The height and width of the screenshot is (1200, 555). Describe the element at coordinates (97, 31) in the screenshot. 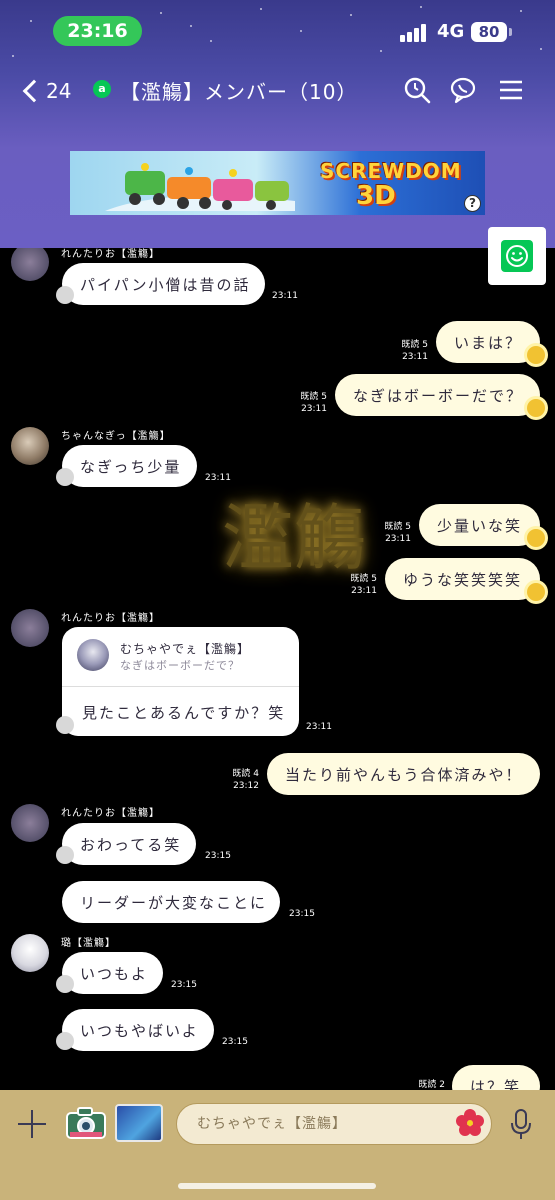

I see `status-time: 23:16` at that location.